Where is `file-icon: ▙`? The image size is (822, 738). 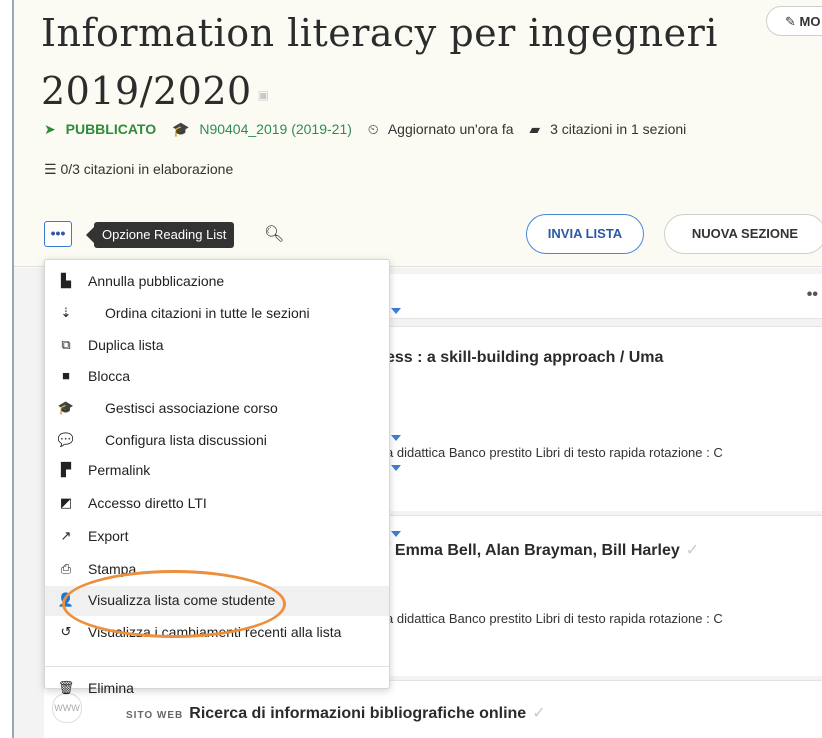 file-icon: ▙ is located at coordinates (66, 280).